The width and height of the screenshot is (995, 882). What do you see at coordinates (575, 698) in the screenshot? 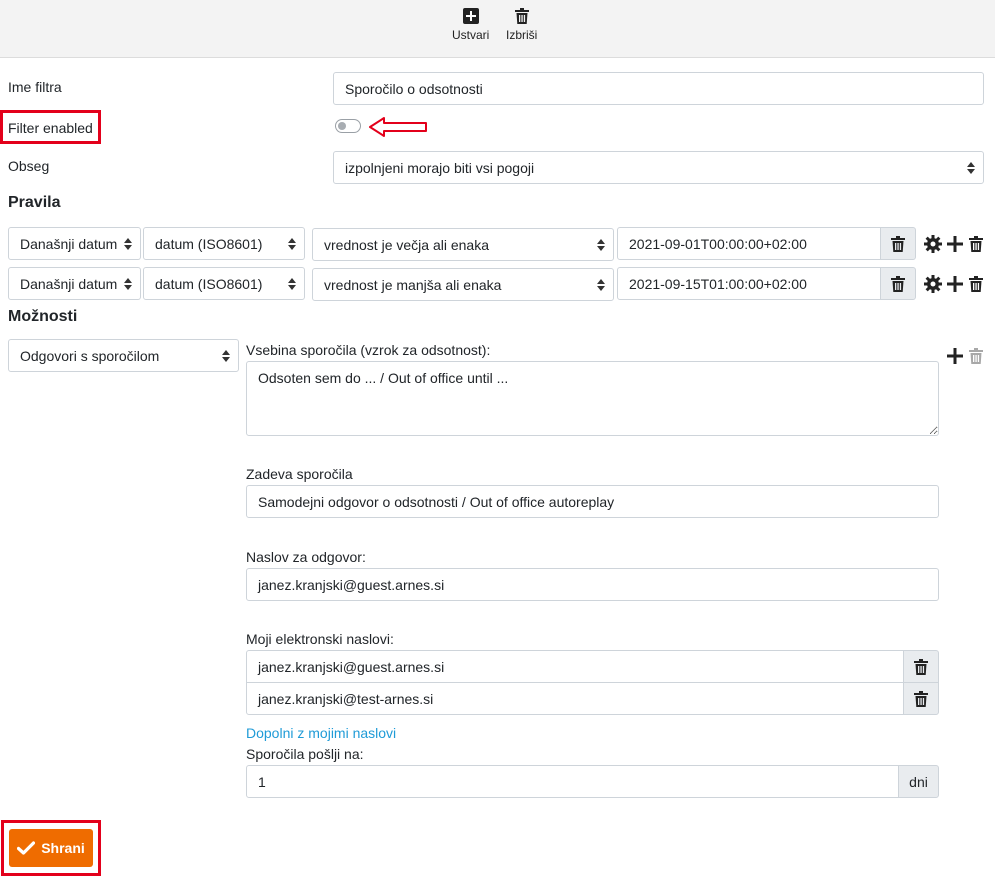
I see `my-address-input-2: janez.kranjski@test-arnes.si` at bounding box center [575, 698].